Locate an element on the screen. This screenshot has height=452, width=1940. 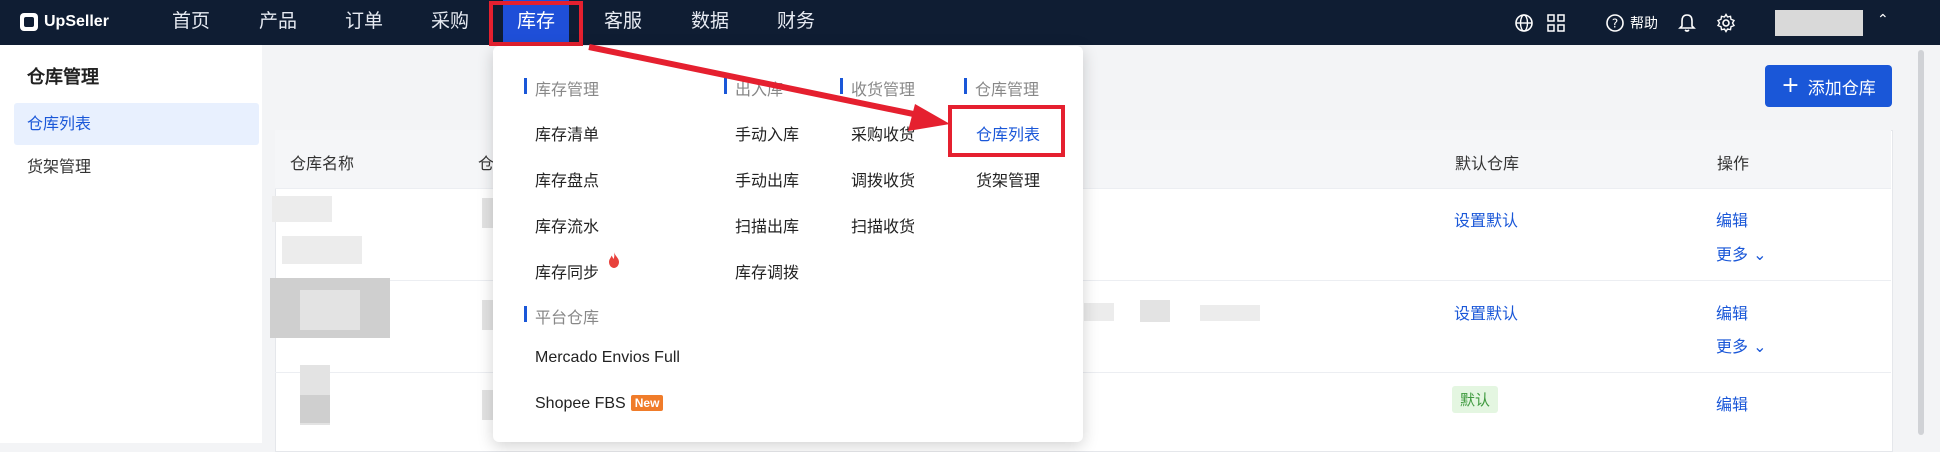
help-button: ? 帮助 is located at coordinates (1631, 22).